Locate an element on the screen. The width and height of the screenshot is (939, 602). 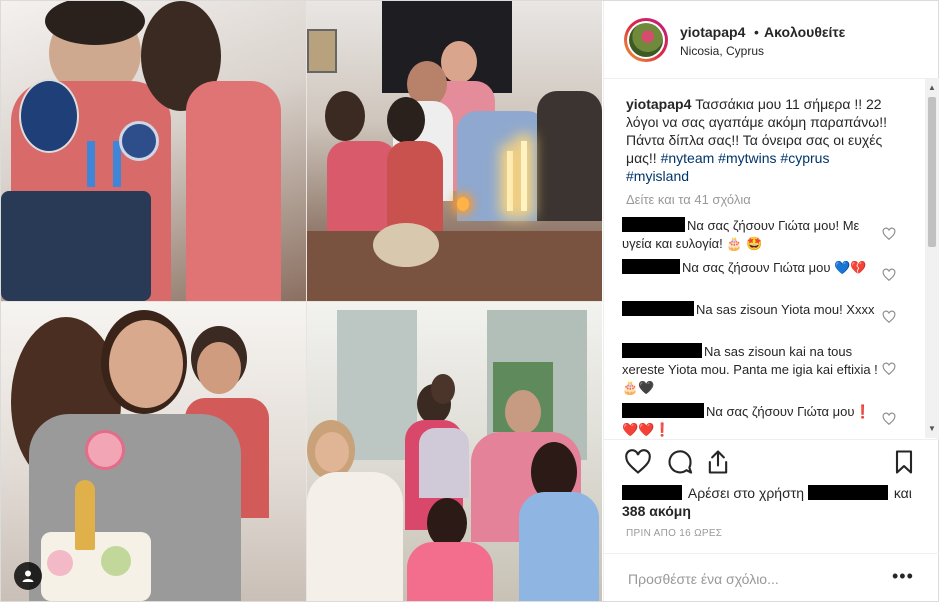
view-all-comments-link: Δείτε και τα 41 σχόλια is located at coordinates (688, 199).